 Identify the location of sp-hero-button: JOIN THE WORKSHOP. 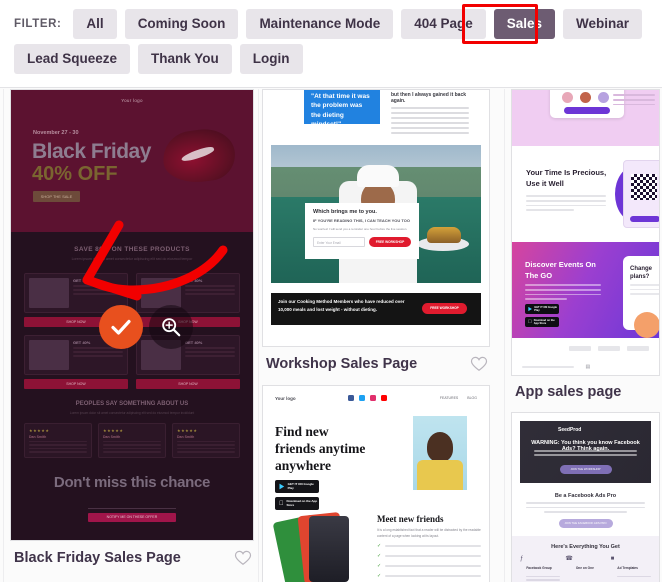
(585, 469).